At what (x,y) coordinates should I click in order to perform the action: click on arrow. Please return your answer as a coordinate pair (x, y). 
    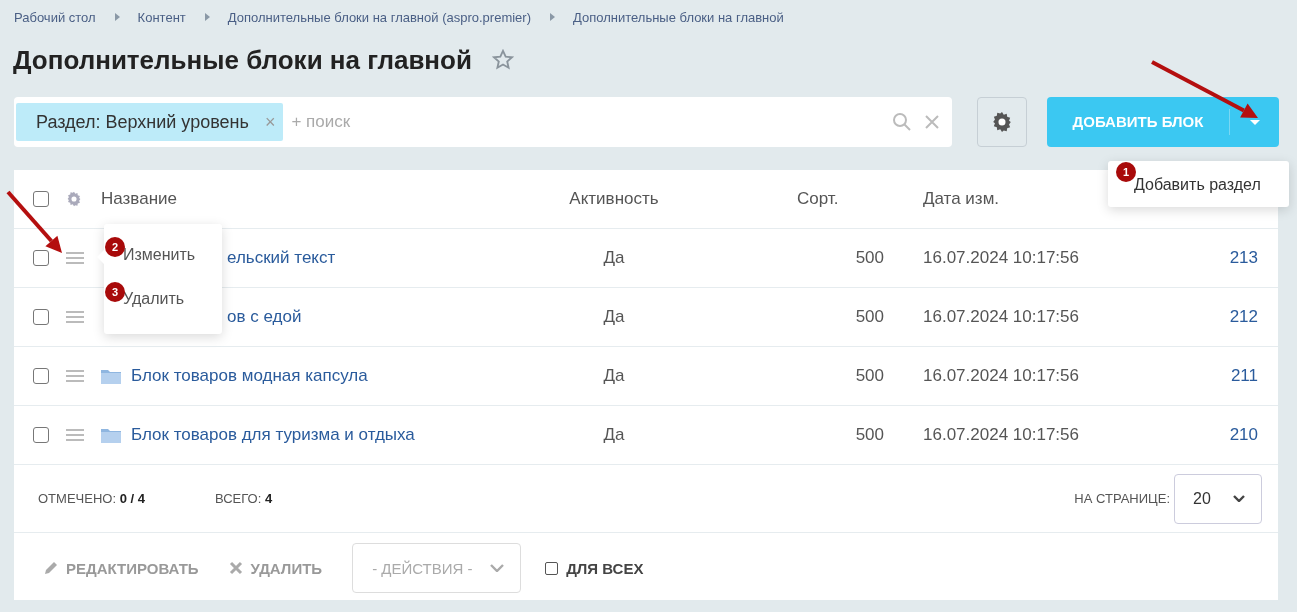
    Looking at the image, I should click on (34, 221).